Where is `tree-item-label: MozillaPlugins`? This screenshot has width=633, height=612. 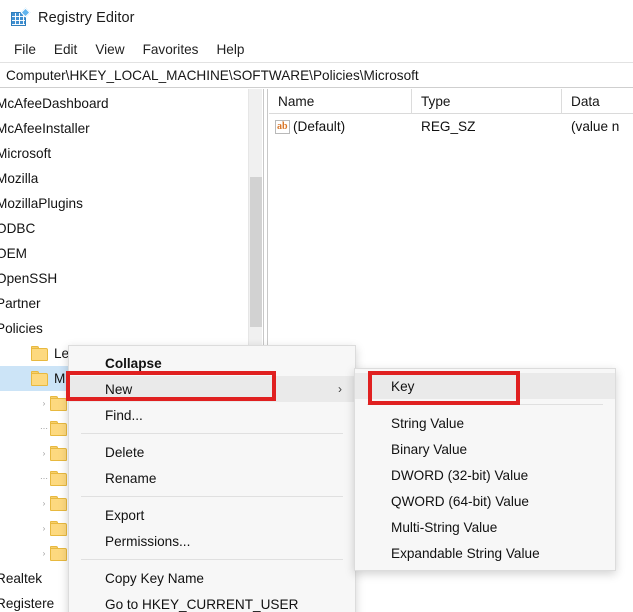
tree-item-label: MozillaPlugins is located at coordinates (41, 203).